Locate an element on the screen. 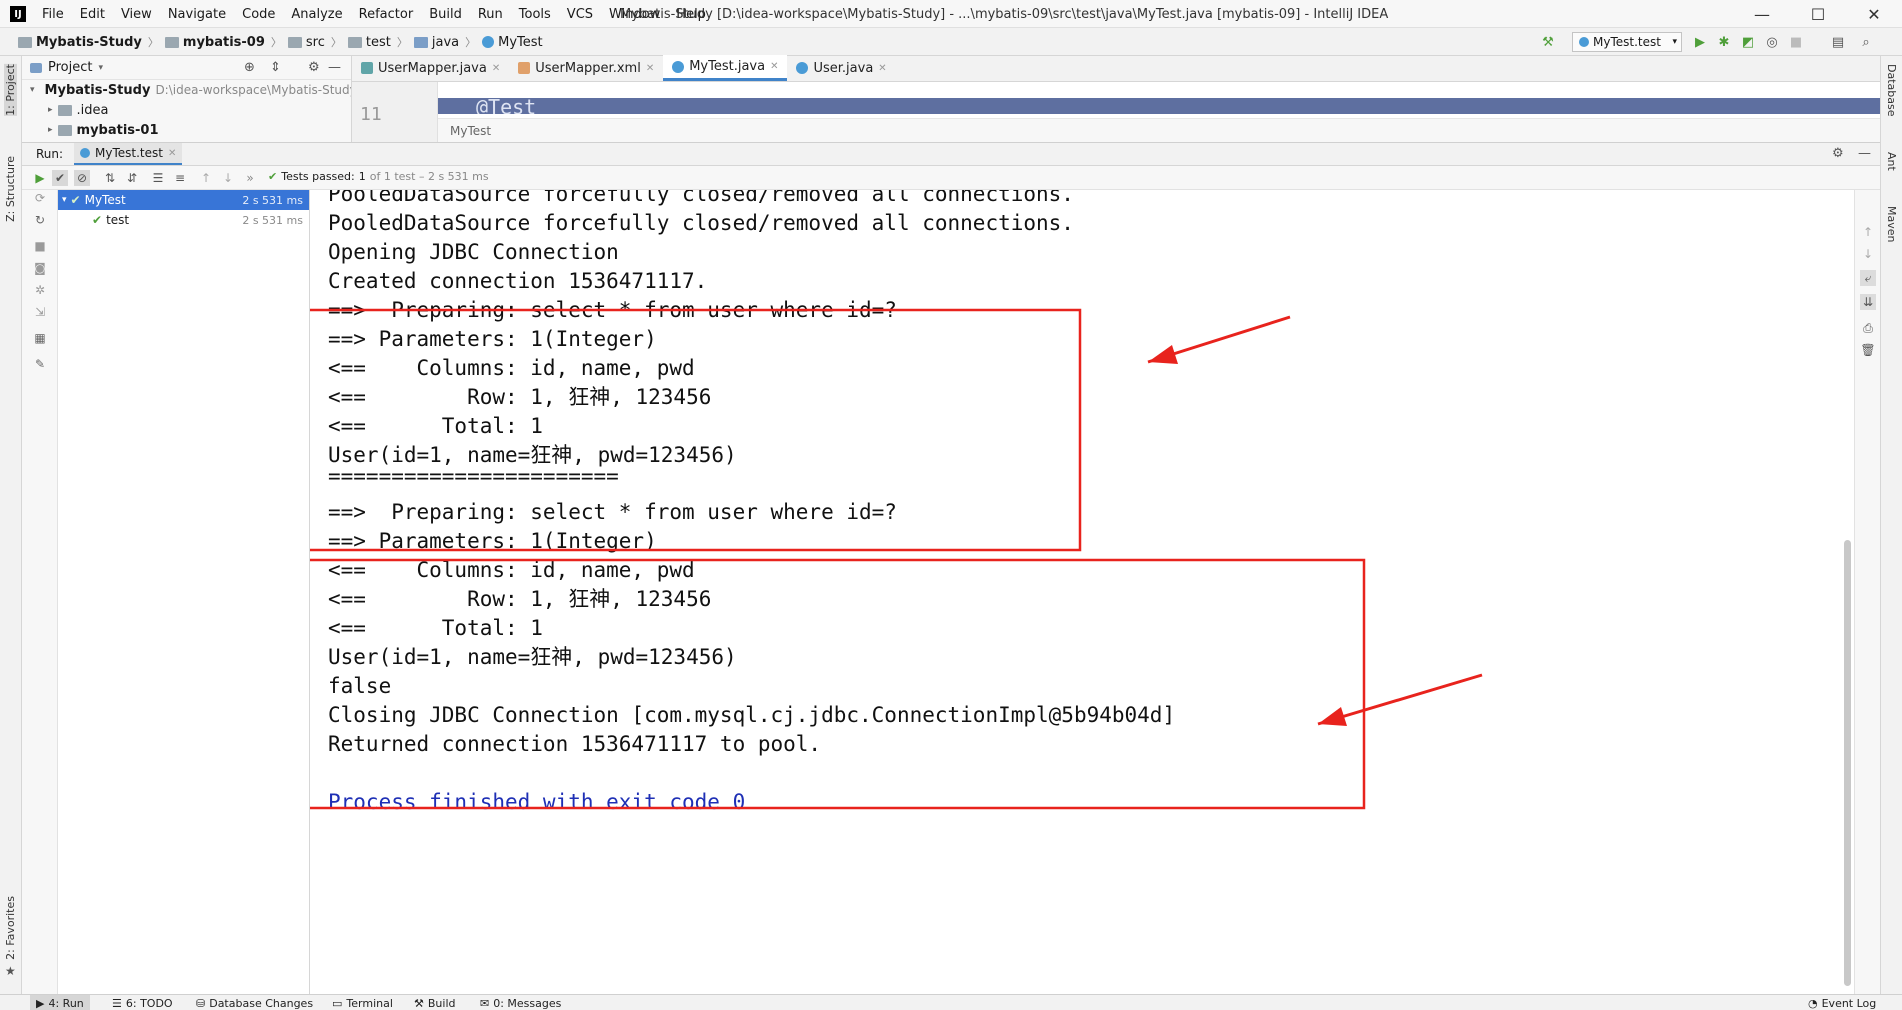 Image resolution: width=1902 pixels, height=1010 pixels. collapse-all-icon: ≡ is located at coordinates (180, 178).